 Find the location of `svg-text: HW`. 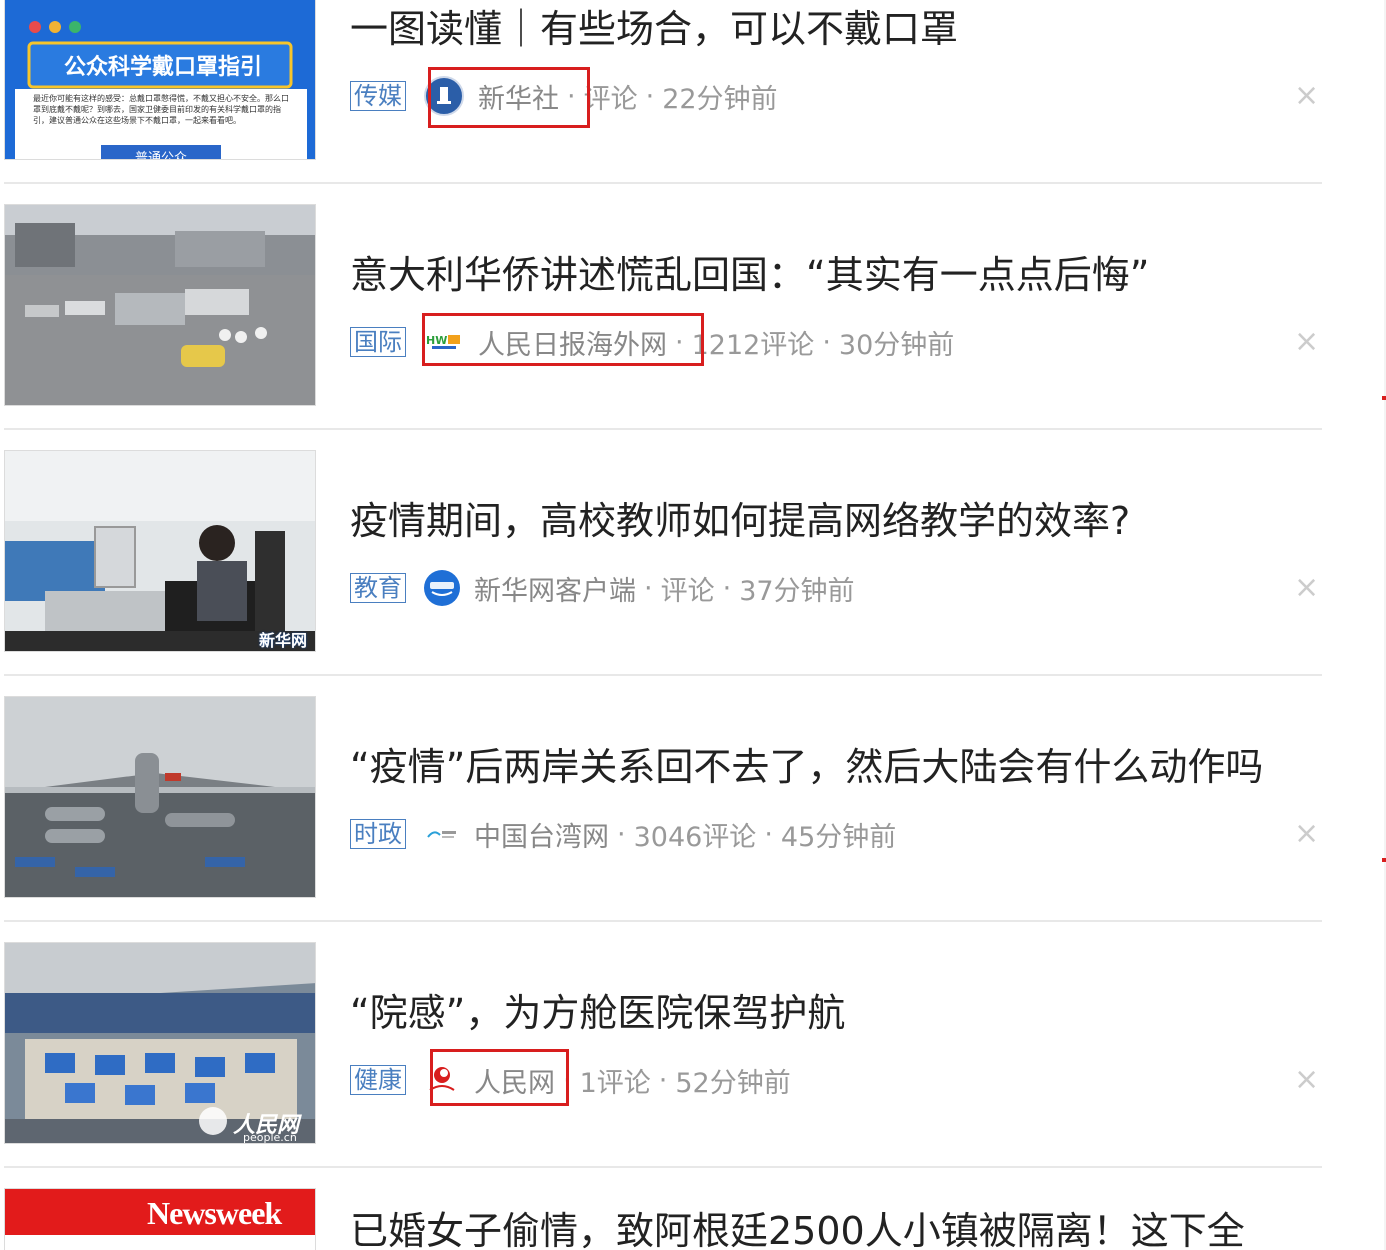

svg-text: HW is located at coordinates (436, 340).